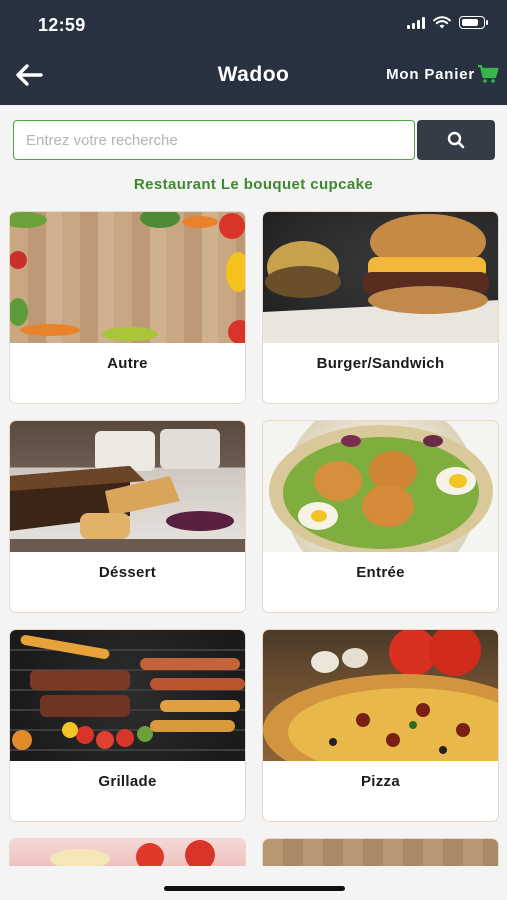 The image size is (507, 900). What do you see at coordinates (254, 888) in the screenshot?
I see `home-indicator` at bounding box center [254, 888].